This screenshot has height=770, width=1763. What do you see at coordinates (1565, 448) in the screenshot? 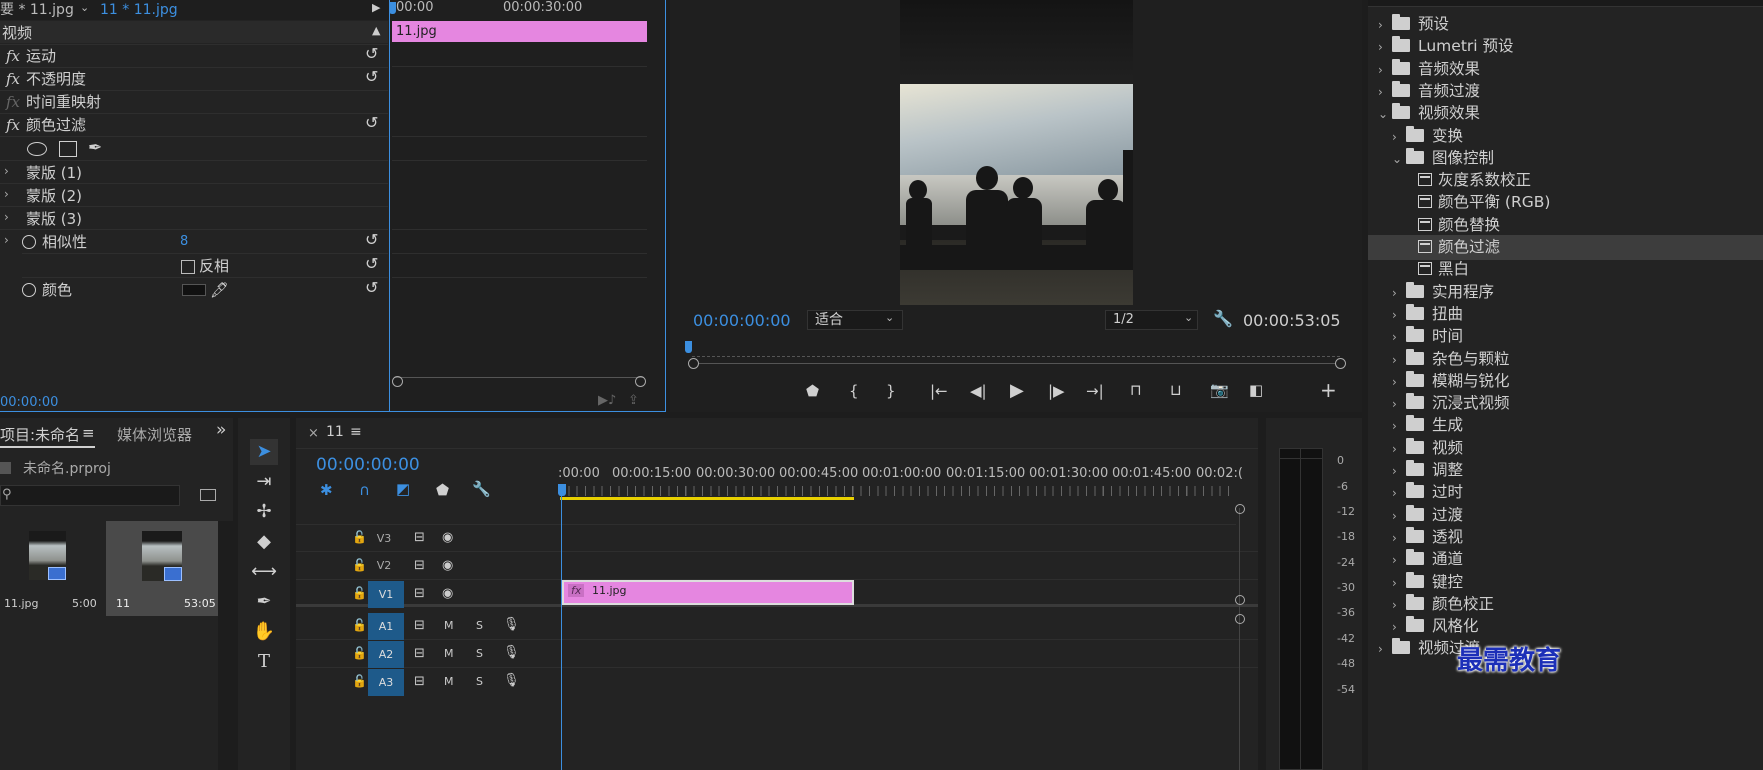
I see `effects-item: › 视频` at bounding box center [1565, 448].